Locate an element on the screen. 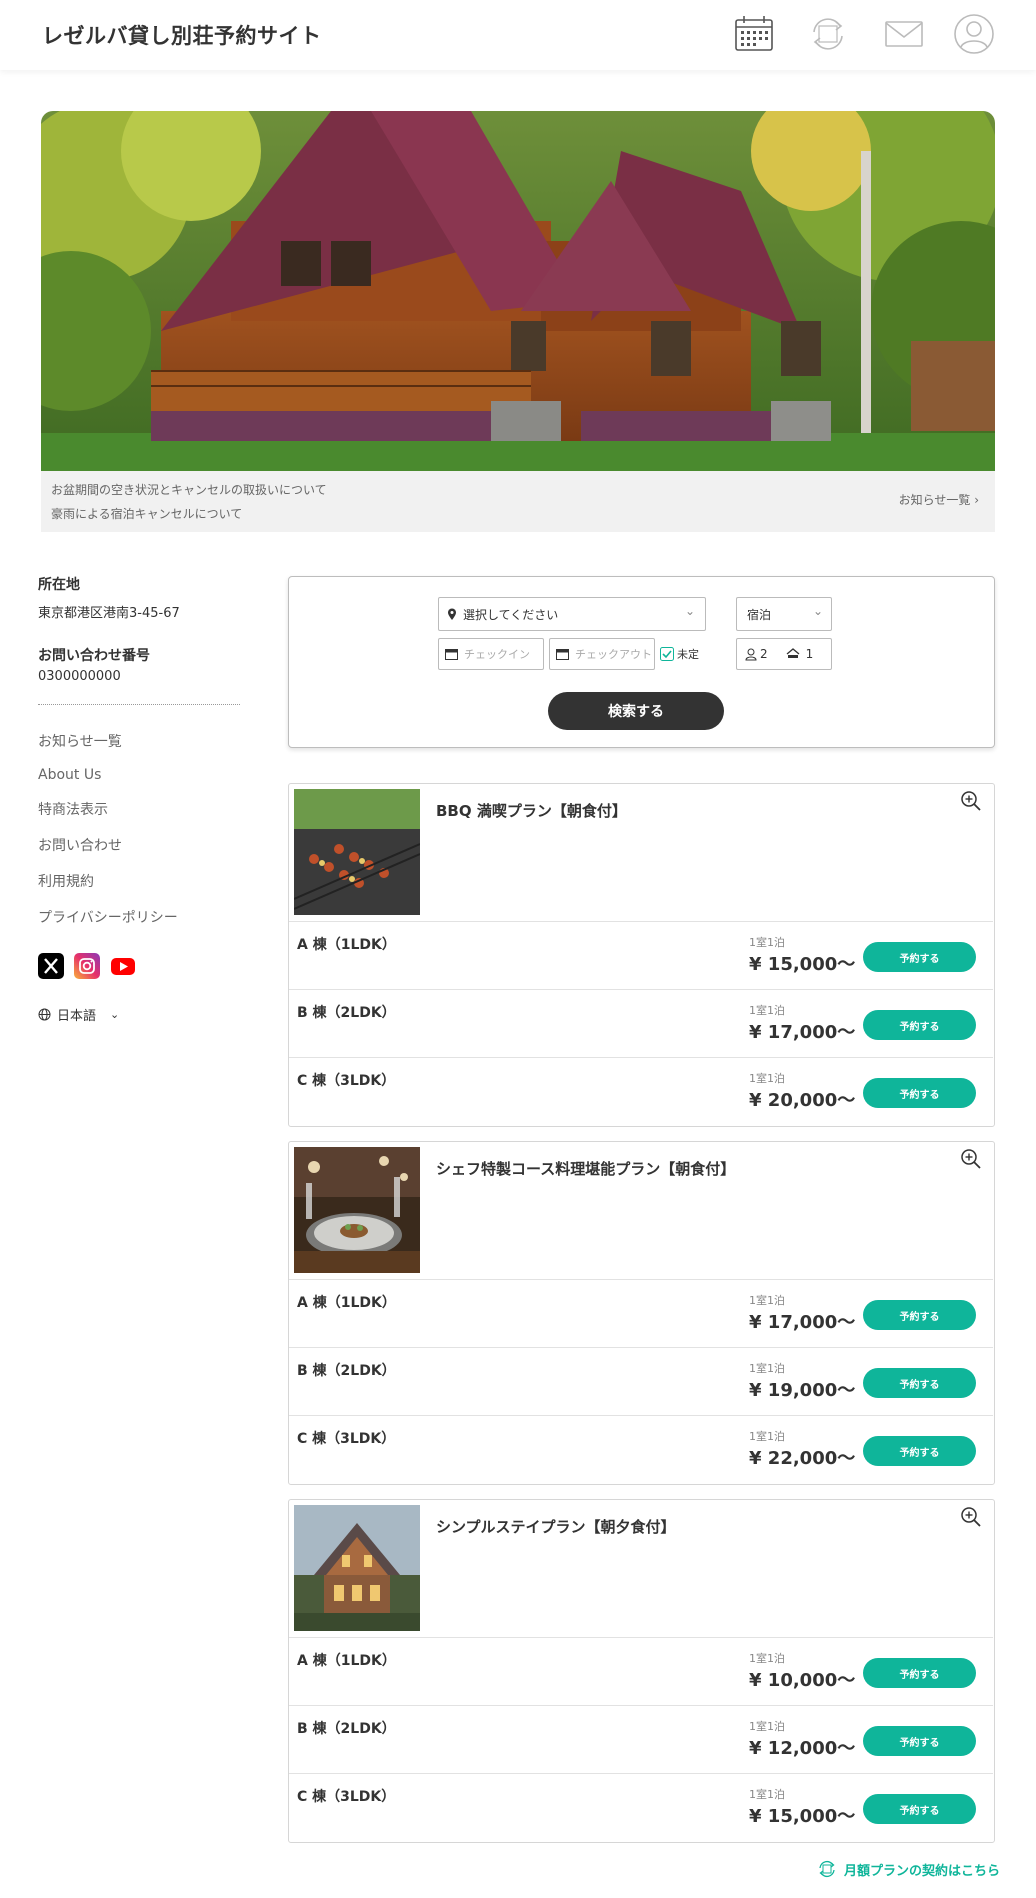  social-links is located at coordinates (139, 966).